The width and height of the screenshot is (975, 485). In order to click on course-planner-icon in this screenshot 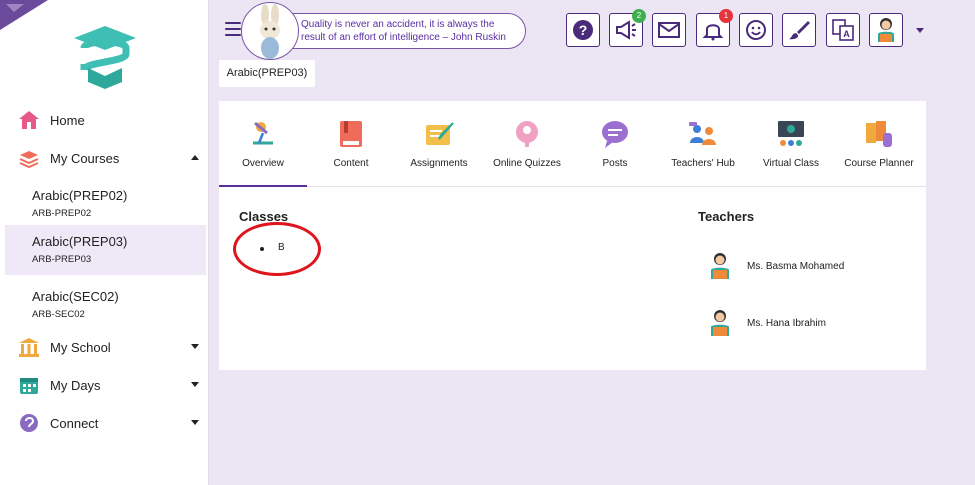, I will do `click(879, 134)`.